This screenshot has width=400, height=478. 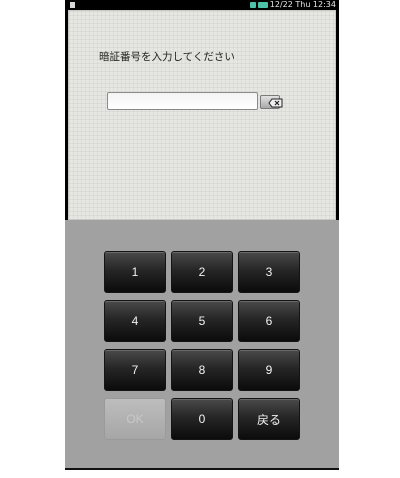 I want to click on bottom-bar, so click(x=202, y=469).